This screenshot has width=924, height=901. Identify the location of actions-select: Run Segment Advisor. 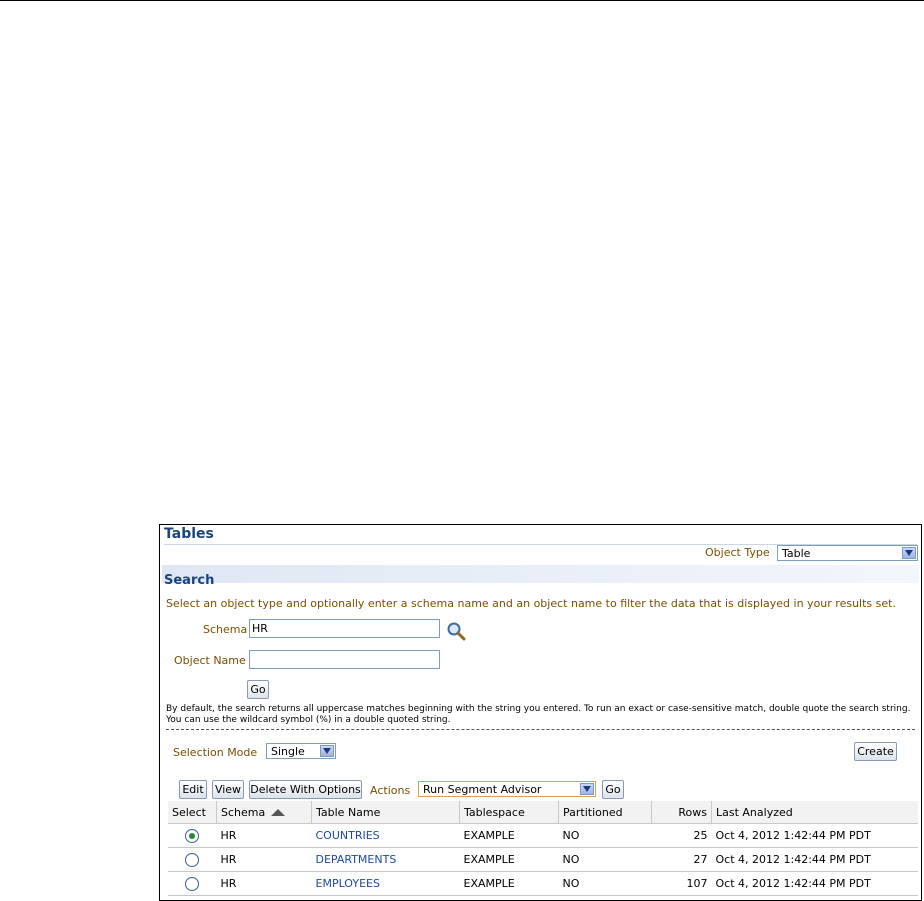
(507, 789).